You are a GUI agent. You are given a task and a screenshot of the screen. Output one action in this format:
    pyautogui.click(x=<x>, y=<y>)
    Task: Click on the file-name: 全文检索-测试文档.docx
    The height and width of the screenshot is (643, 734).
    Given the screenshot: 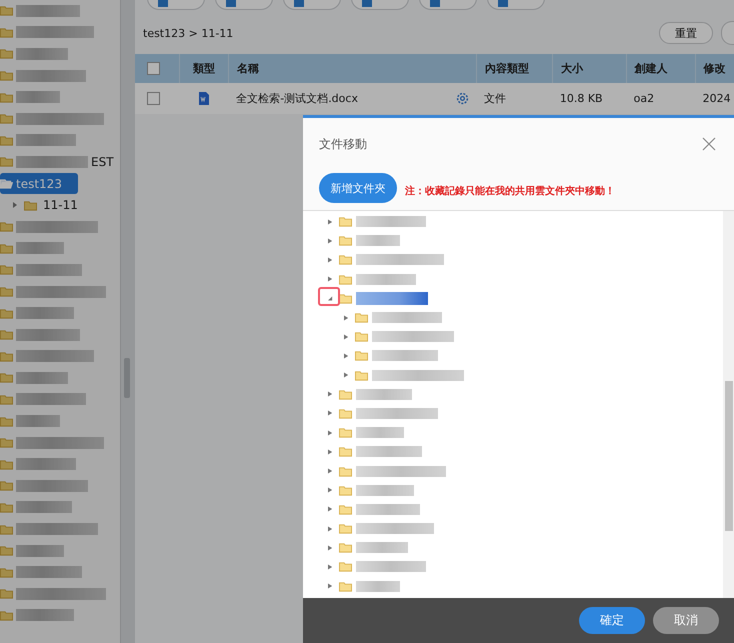 What is the action you would take?
    pyautogui.click(x=297, y=98)
    